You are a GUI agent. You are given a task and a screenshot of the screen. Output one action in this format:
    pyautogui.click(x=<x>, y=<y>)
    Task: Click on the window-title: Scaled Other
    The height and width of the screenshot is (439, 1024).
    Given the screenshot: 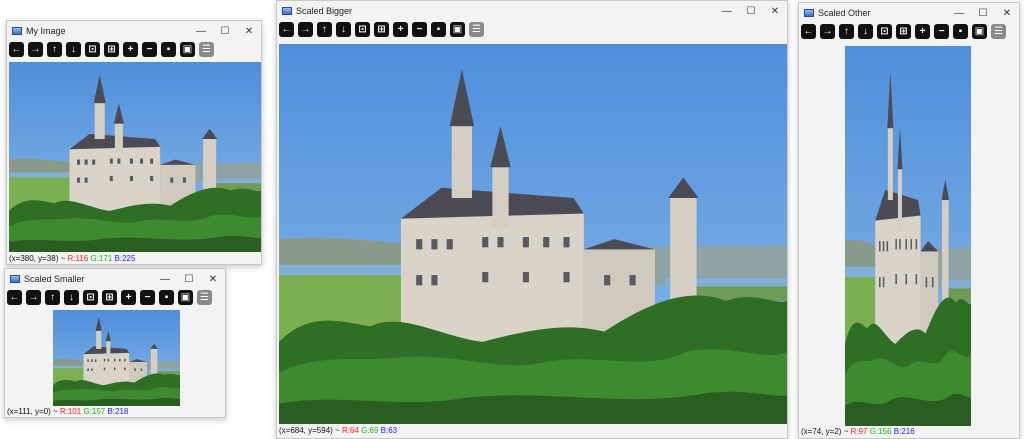 What is the action you would take?
    pyautogui.click(x=844, y=13)
    